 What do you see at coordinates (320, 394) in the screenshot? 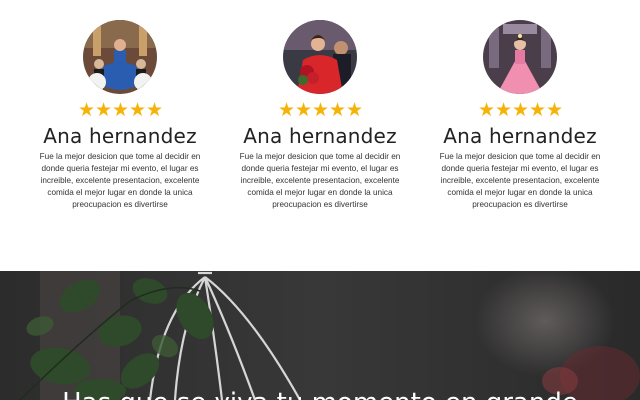
I see `hero-heading: Has que se viva tu momento en grande` at bounding box center [320, 394].